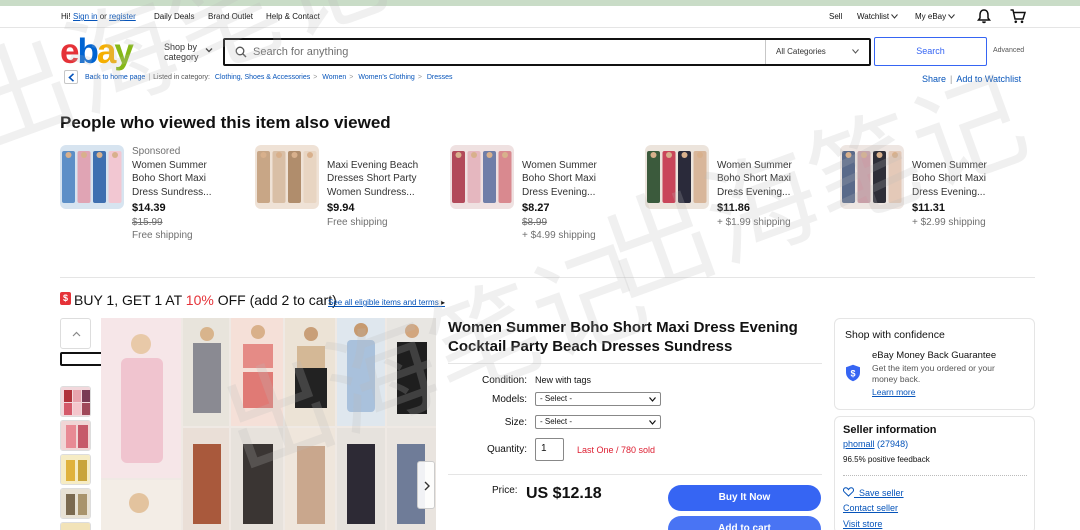  What do you see at coordinates (540, 27) in the screenshot?
I see `header-divider` at bounding box center [540, 27].